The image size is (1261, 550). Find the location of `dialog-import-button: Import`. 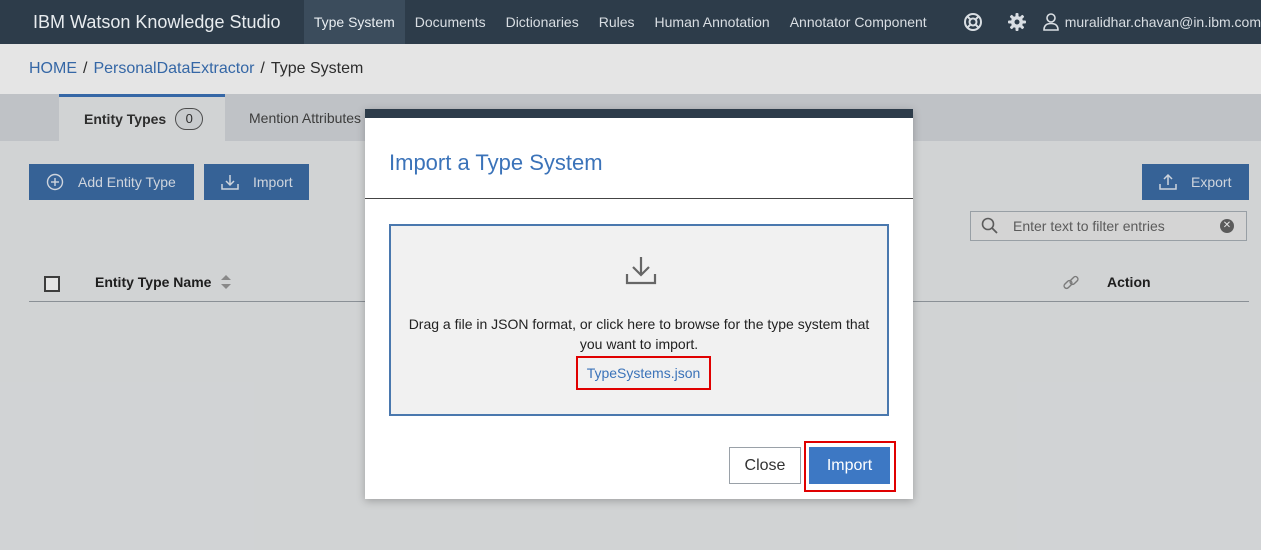

dialog-import-button: Import is located at coordinates (849, 465).